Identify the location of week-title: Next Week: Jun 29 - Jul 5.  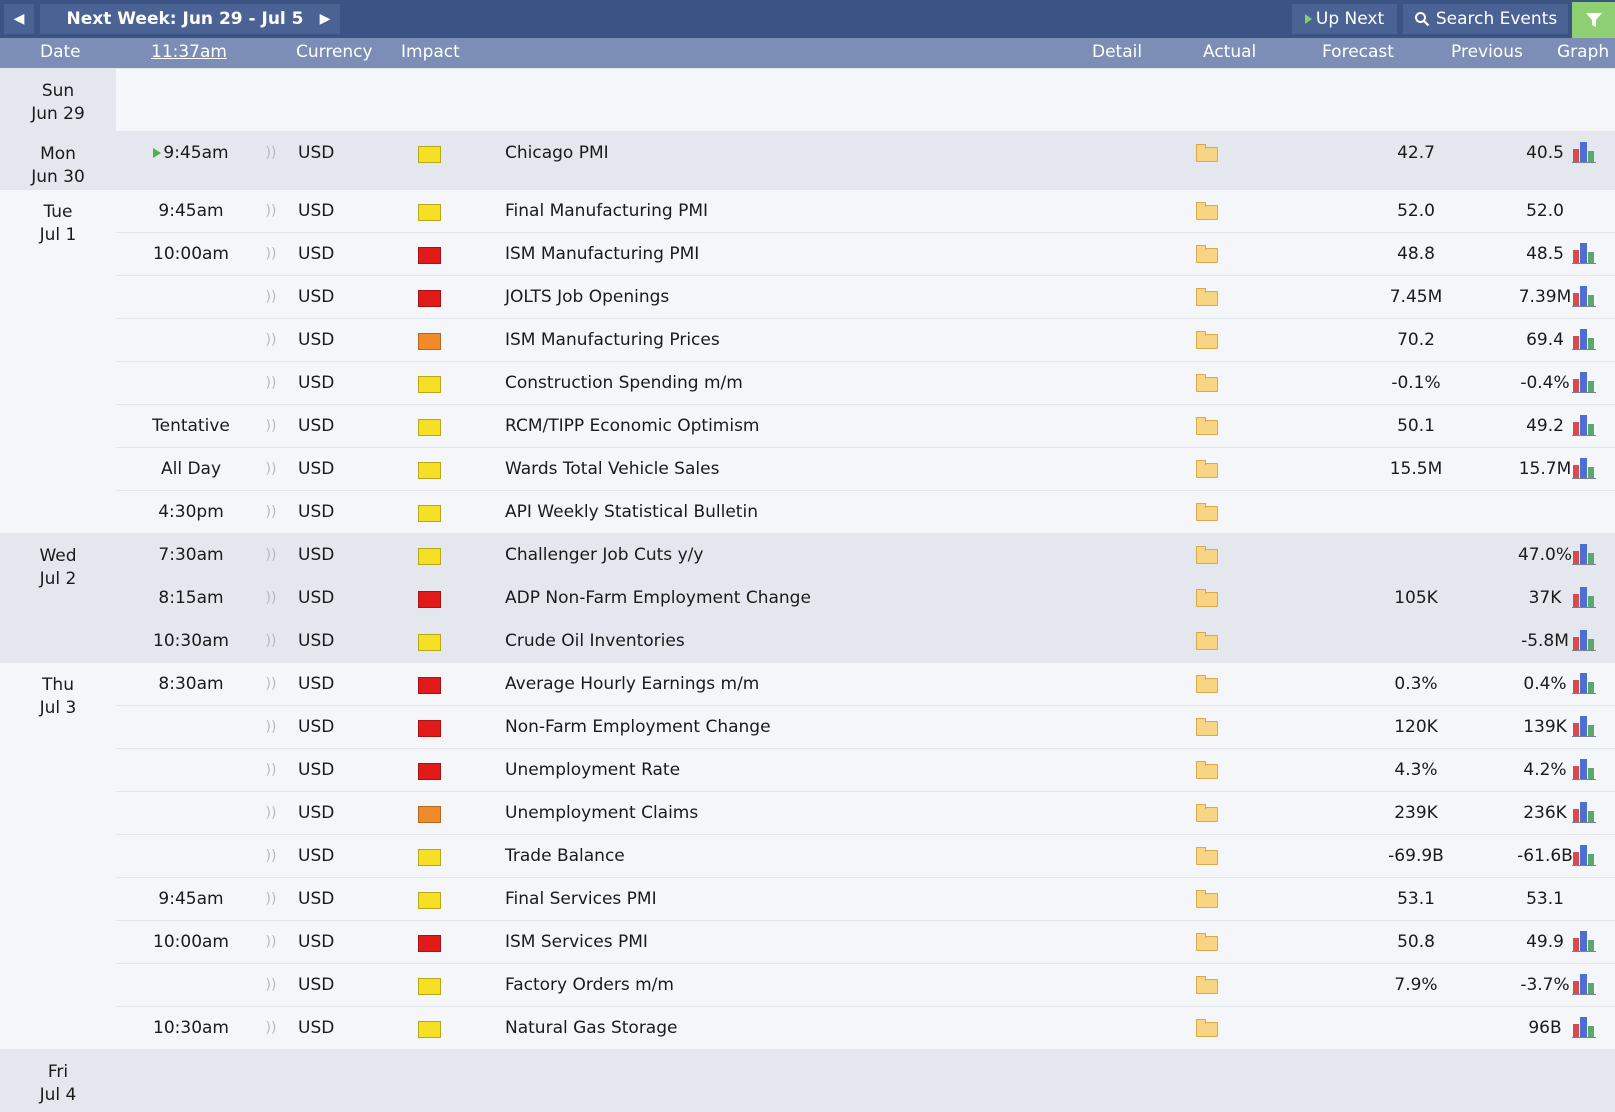
(185, 19).